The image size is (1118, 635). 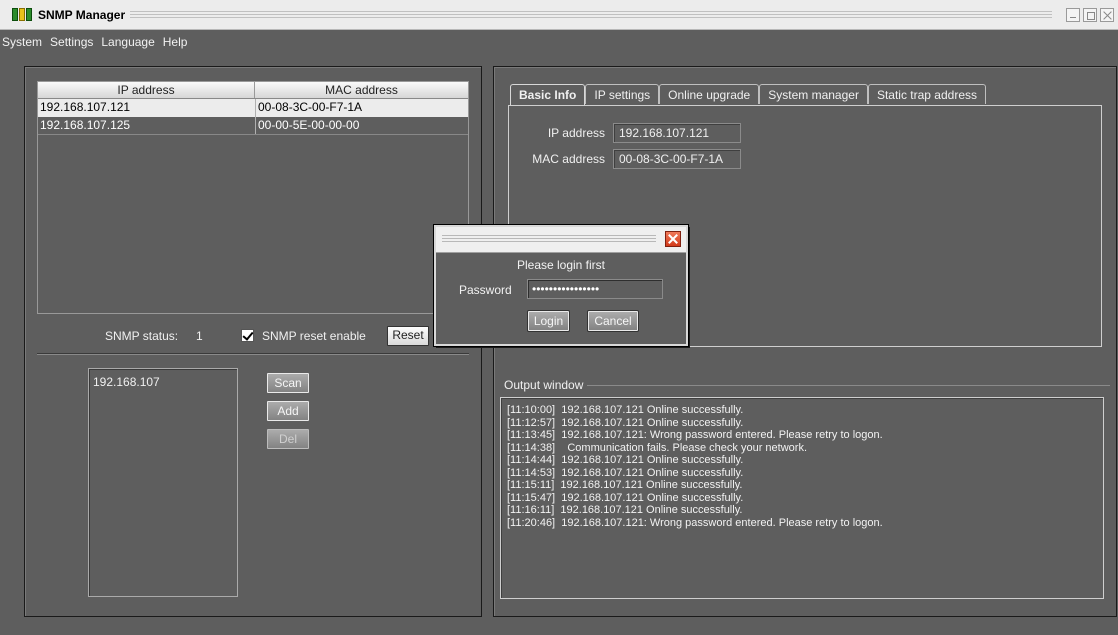 What do you see at coordinates (85, 125) in the screenshot?
I see `row-ip: 192.168.107.125` at bounding box center [85, 125].